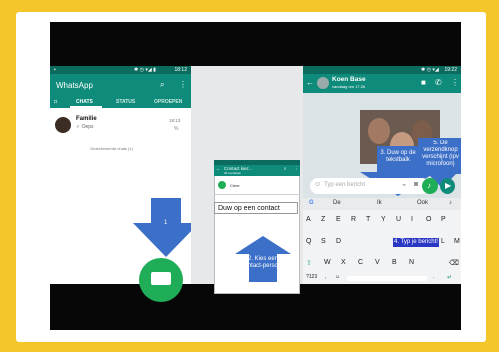  I want to click on key: Y, so click(383, 219).